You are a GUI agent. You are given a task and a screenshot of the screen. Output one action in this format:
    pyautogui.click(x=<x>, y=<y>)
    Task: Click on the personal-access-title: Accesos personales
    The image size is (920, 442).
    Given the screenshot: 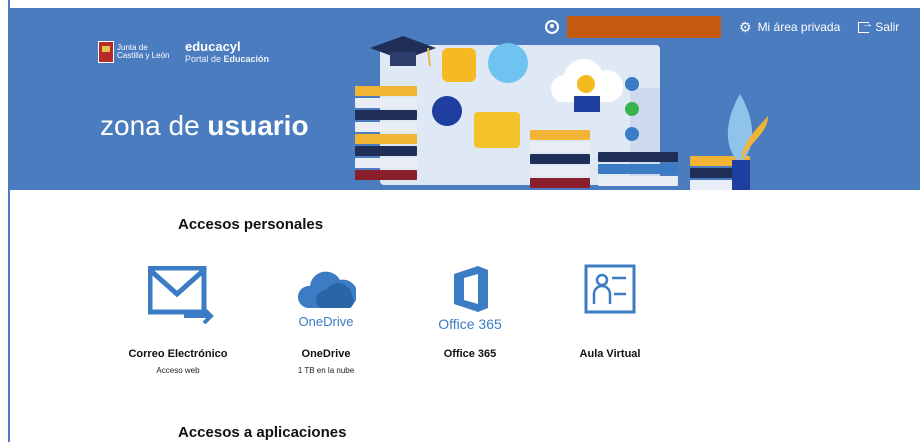 What is the action you would take?
    pyautogui.click(x=251, y=224)
    